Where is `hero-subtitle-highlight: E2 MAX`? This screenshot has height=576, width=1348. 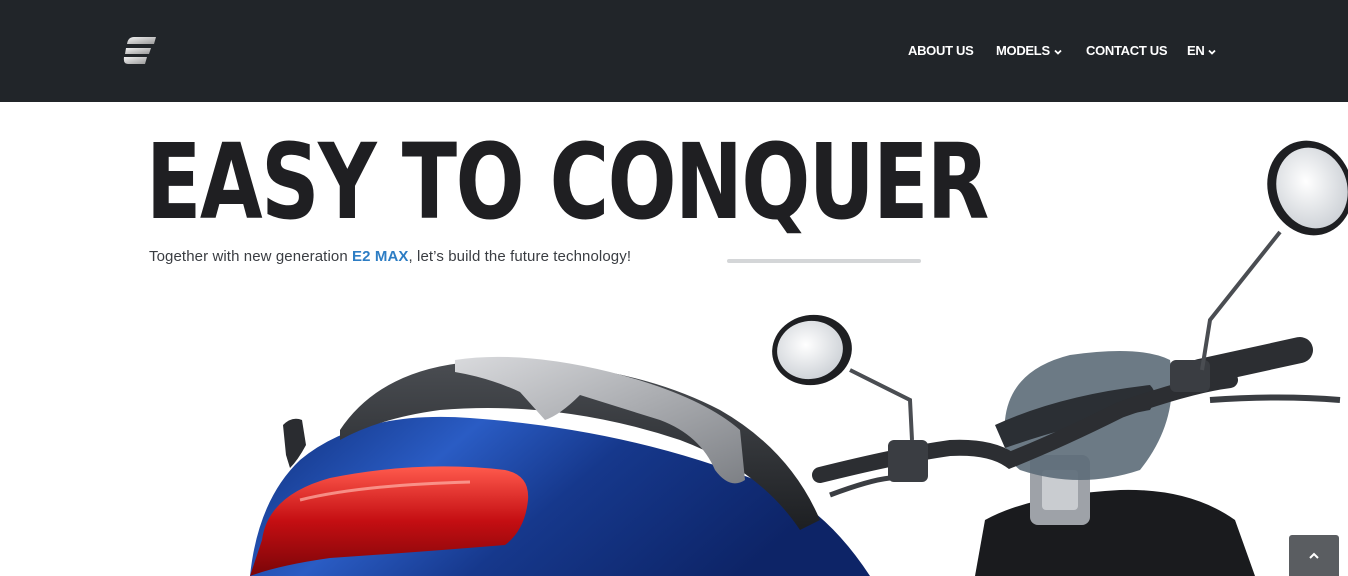
hero-subtitle-highlight: E2 MAX is located at coordinates (380, 256).